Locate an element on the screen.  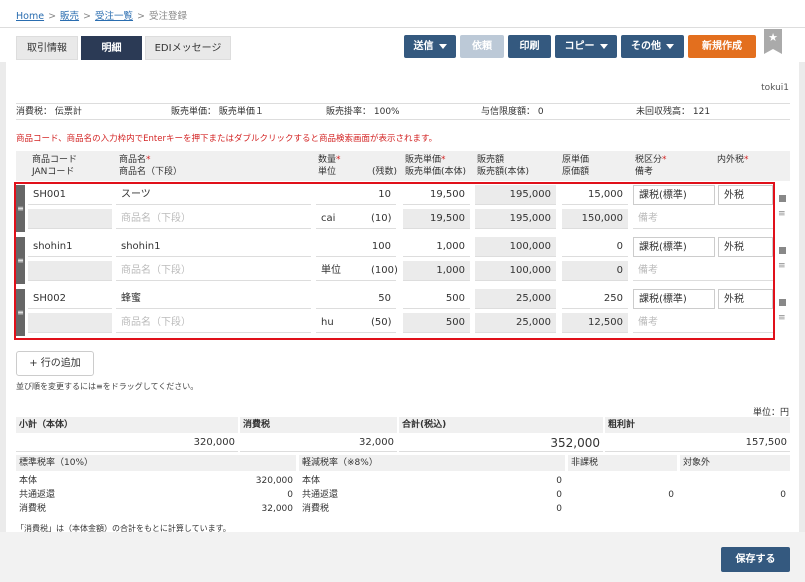
cost-price-input: 15,000 is located at coordinates (595, 195).